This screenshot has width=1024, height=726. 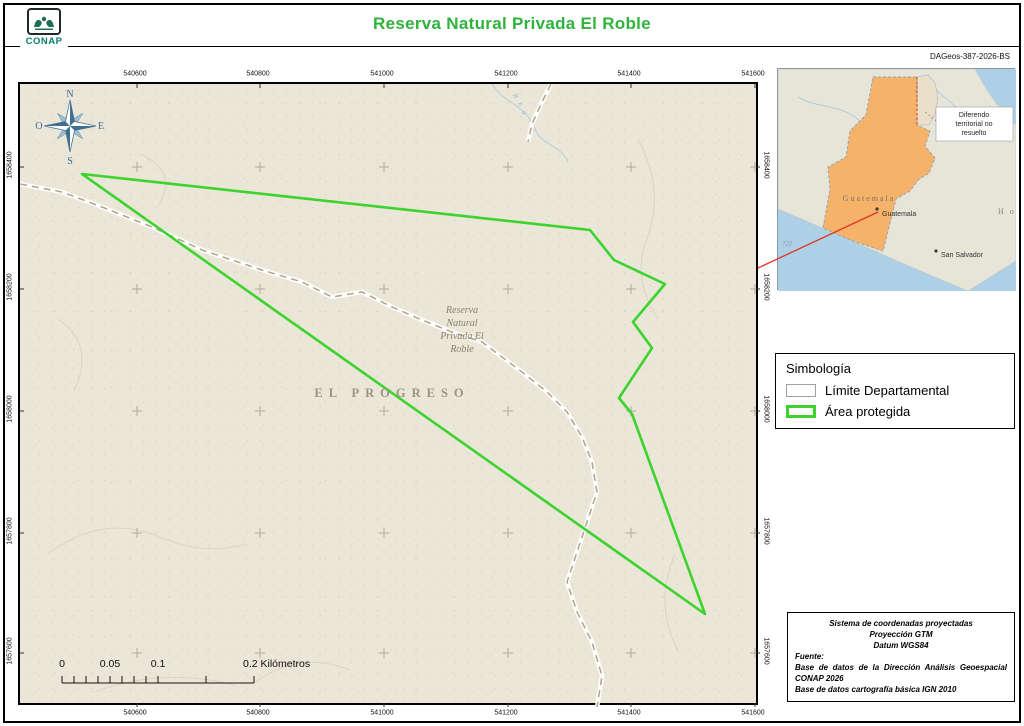 What do you see at coordinates (258, 74) in the screenshot?
I see `grid-label-top: 540800` at bounding box center [258, 74].